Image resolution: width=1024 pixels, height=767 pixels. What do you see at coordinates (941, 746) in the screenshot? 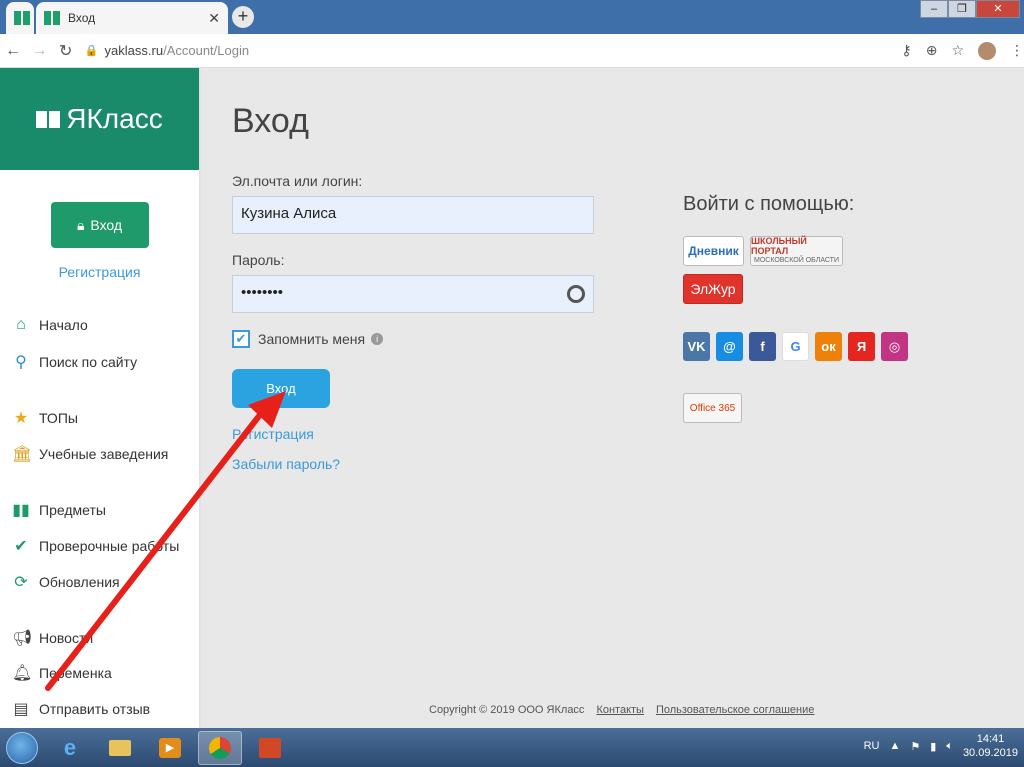
I see `system-tray: RU ▲ ⚑ ▮ 🔈︎ 14:41 30.09.2019` at bounding box center [941, 746].